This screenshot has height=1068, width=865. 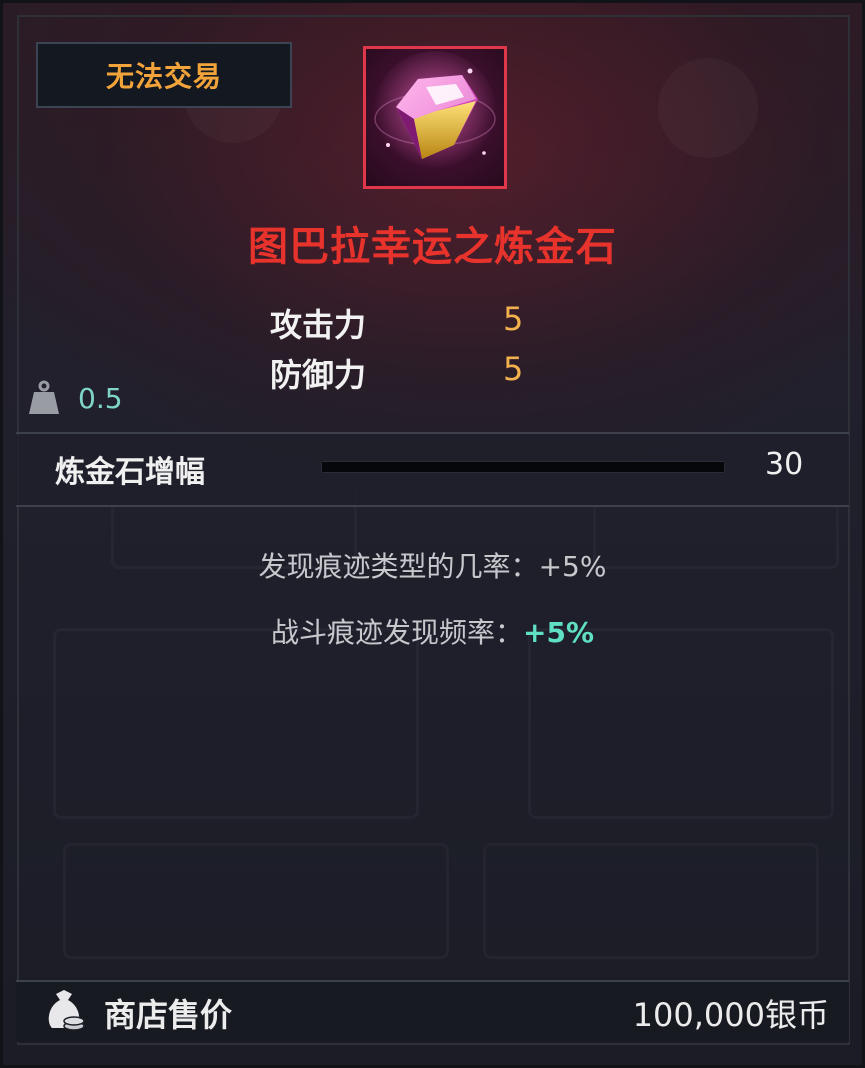 I want to click on enhancement-progress-fill, so click(x=523, y=467).